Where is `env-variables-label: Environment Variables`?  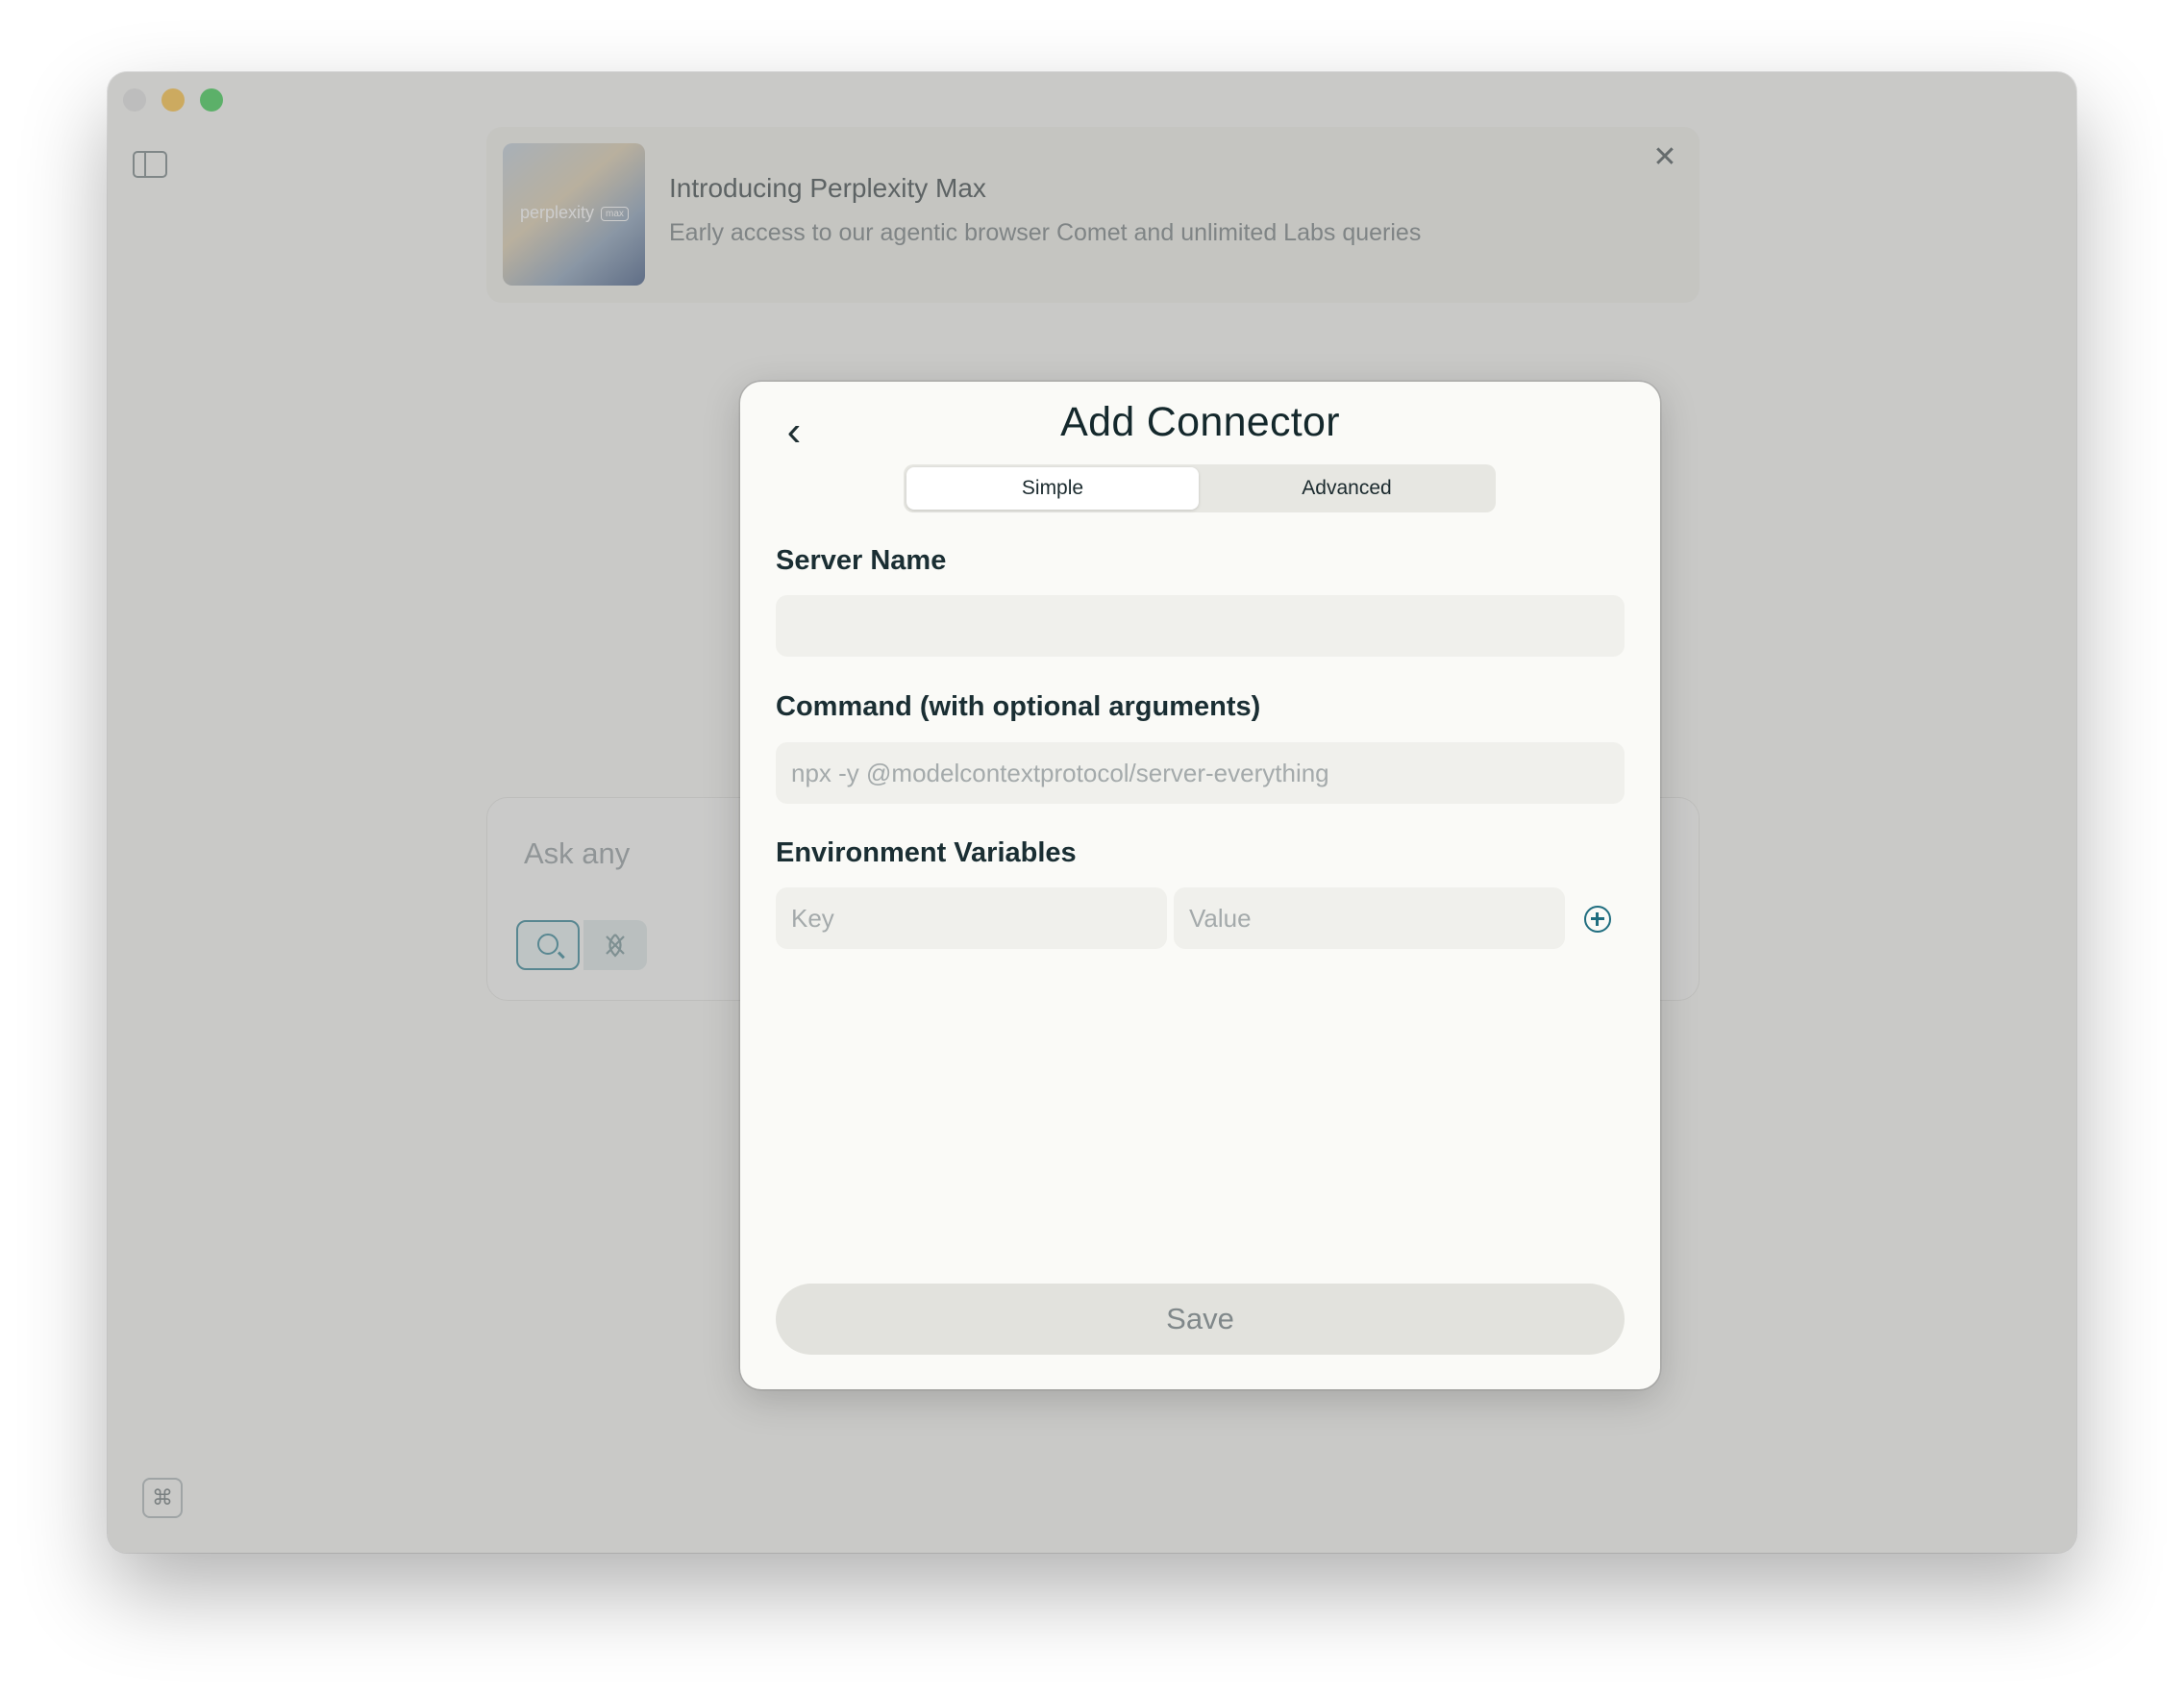 env-variables-label: Environment Variables is located at coordinates (927, 852).